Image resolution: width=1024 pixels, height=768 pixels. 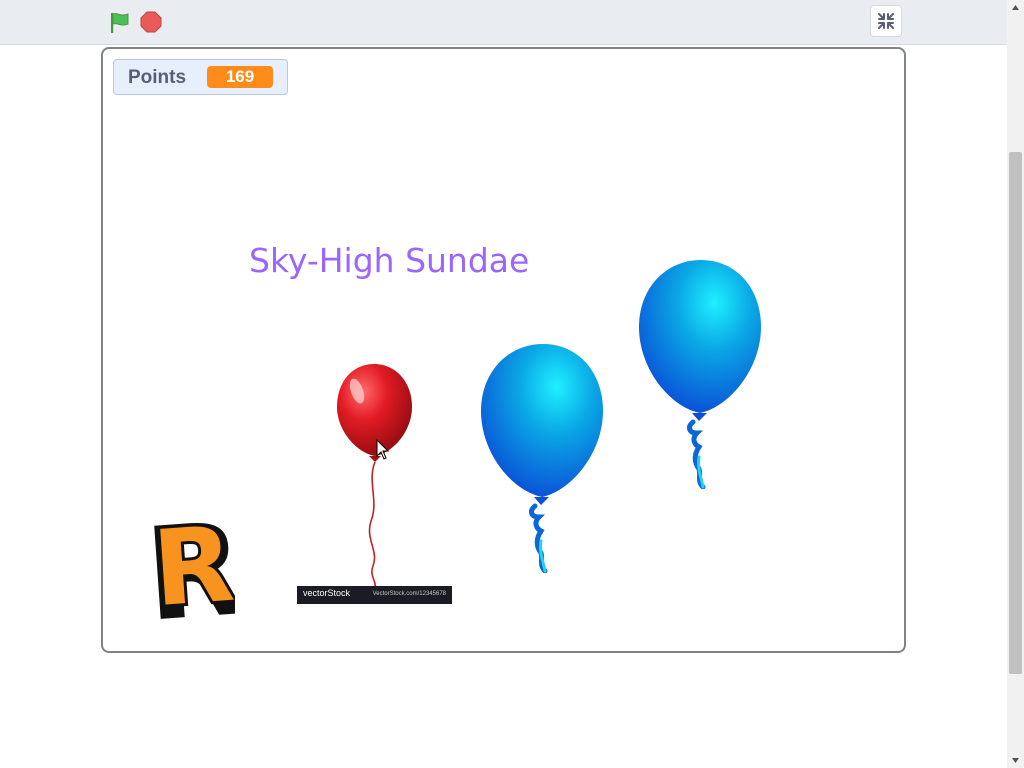 What do you see at coordinates (1015, 759) in the screenshot?
I see `scroll-down-arrow-icon` at bounding box center [1015, 759].